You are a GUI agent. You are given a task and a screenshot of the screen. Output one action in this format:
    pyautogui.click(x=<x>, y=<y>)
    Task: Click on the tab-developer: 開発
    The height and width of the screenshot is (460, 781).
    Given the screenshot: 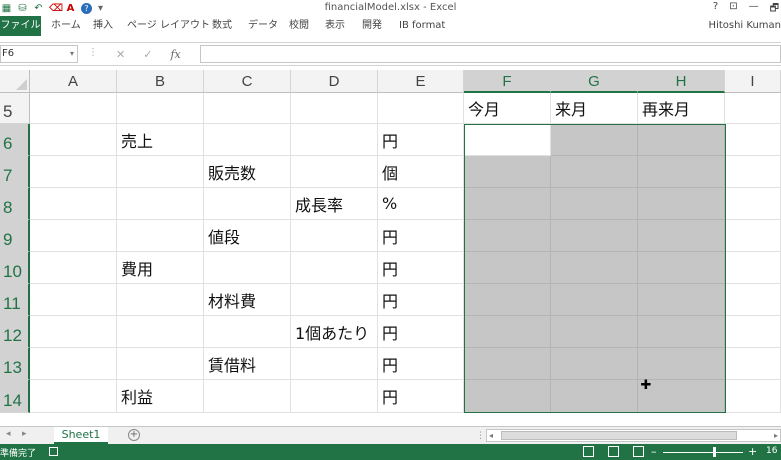 What is the action you would take?
    pyautogui.click(x=372, y=26)
    